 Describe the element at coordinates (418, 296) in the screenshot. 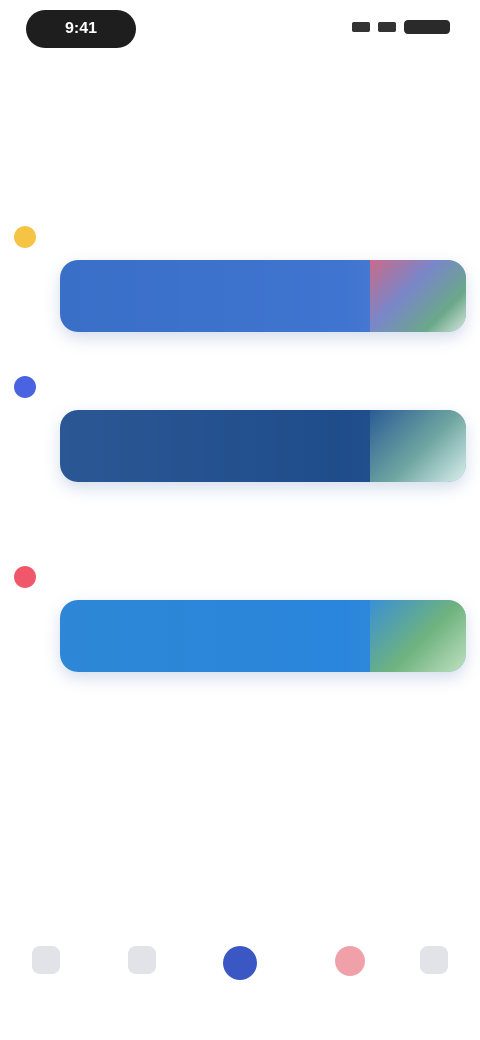

I see `group-1-card-thumbnail` at that location.